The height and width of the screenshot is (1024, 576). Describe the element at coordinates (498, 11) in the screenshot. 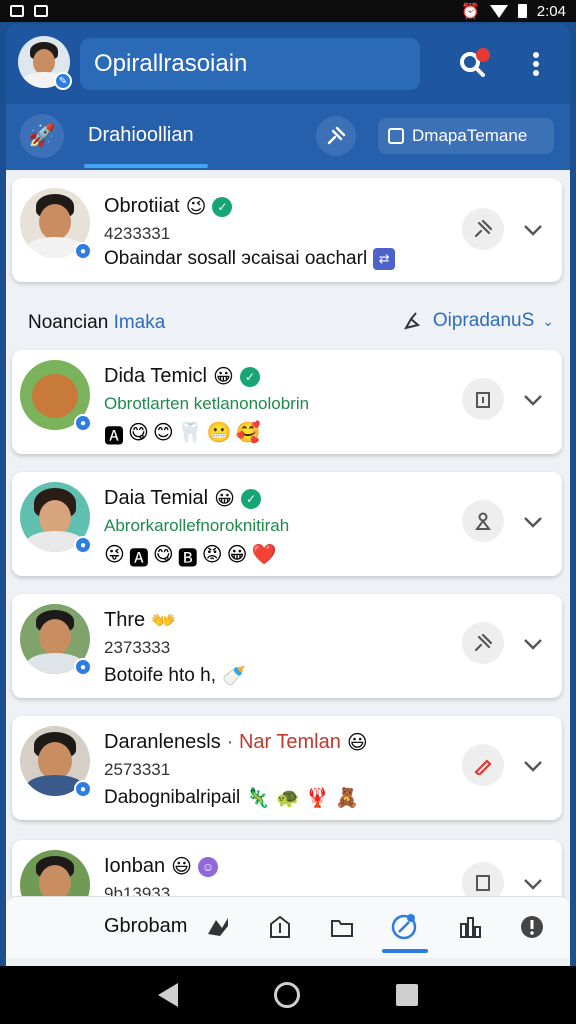

I see `wifi-icon` at that location.